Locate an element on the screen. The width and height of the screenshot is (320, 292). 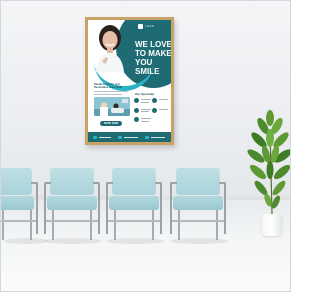
poster-contact-bar is located at coordinates (129, 137).